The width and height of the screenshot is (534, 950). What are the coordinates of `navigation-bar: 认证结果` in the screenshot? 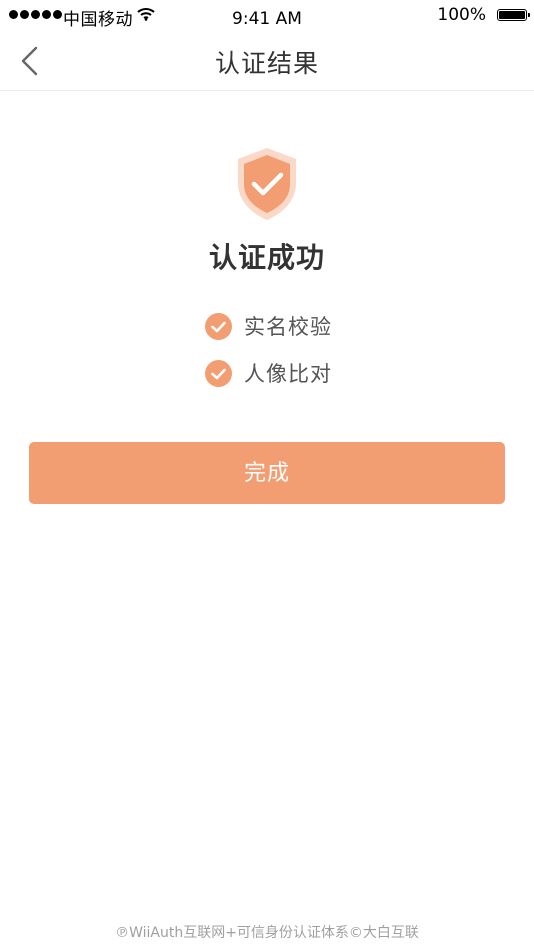 It's located at (267, 61).